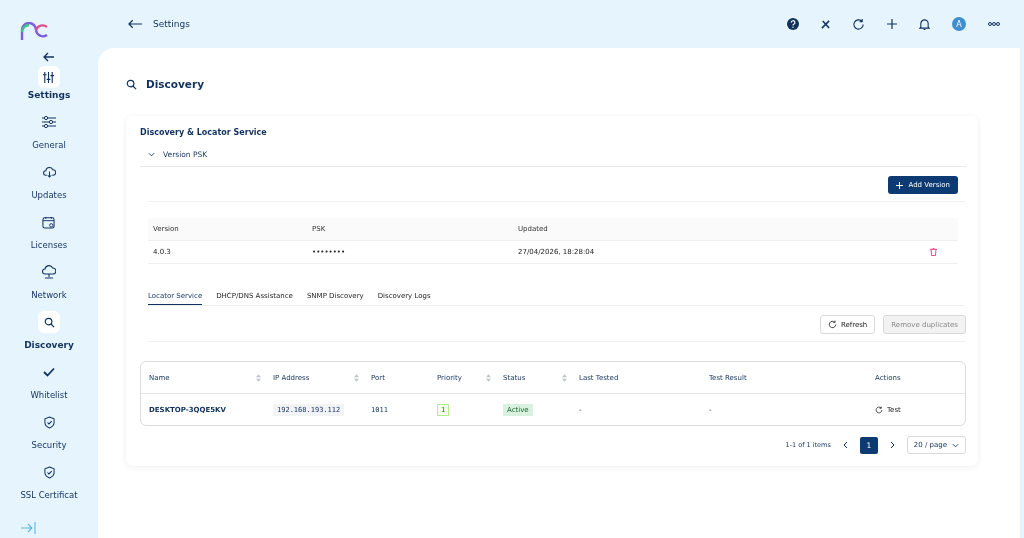 This screenshot has height=538, width=1024. What do you see at coordinates (49, 172) in the screenshot?
I see `cloud-download-icon` at bounding box center [49, 172].